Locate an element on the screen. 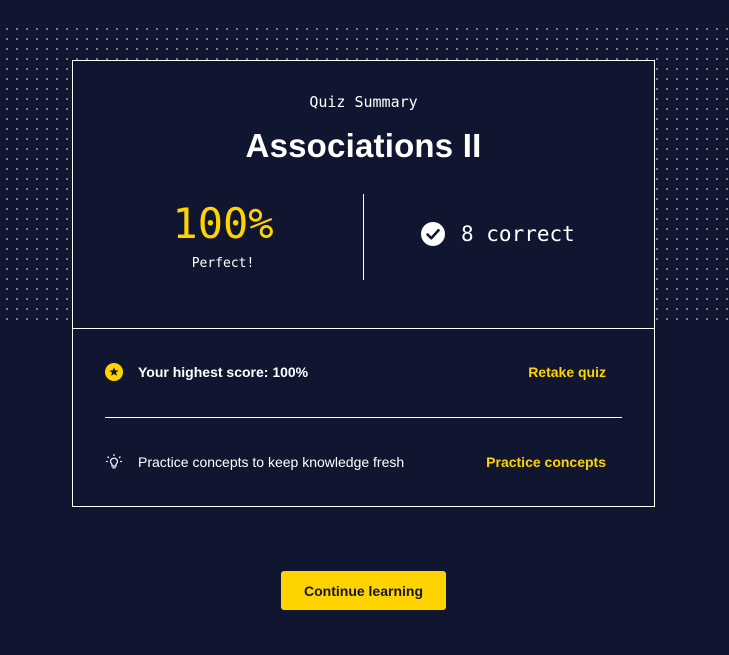 This screenshot has width=729, height=655. quiz-summary-subtitle: Quiz Summary is located at coordinates (363, 102).